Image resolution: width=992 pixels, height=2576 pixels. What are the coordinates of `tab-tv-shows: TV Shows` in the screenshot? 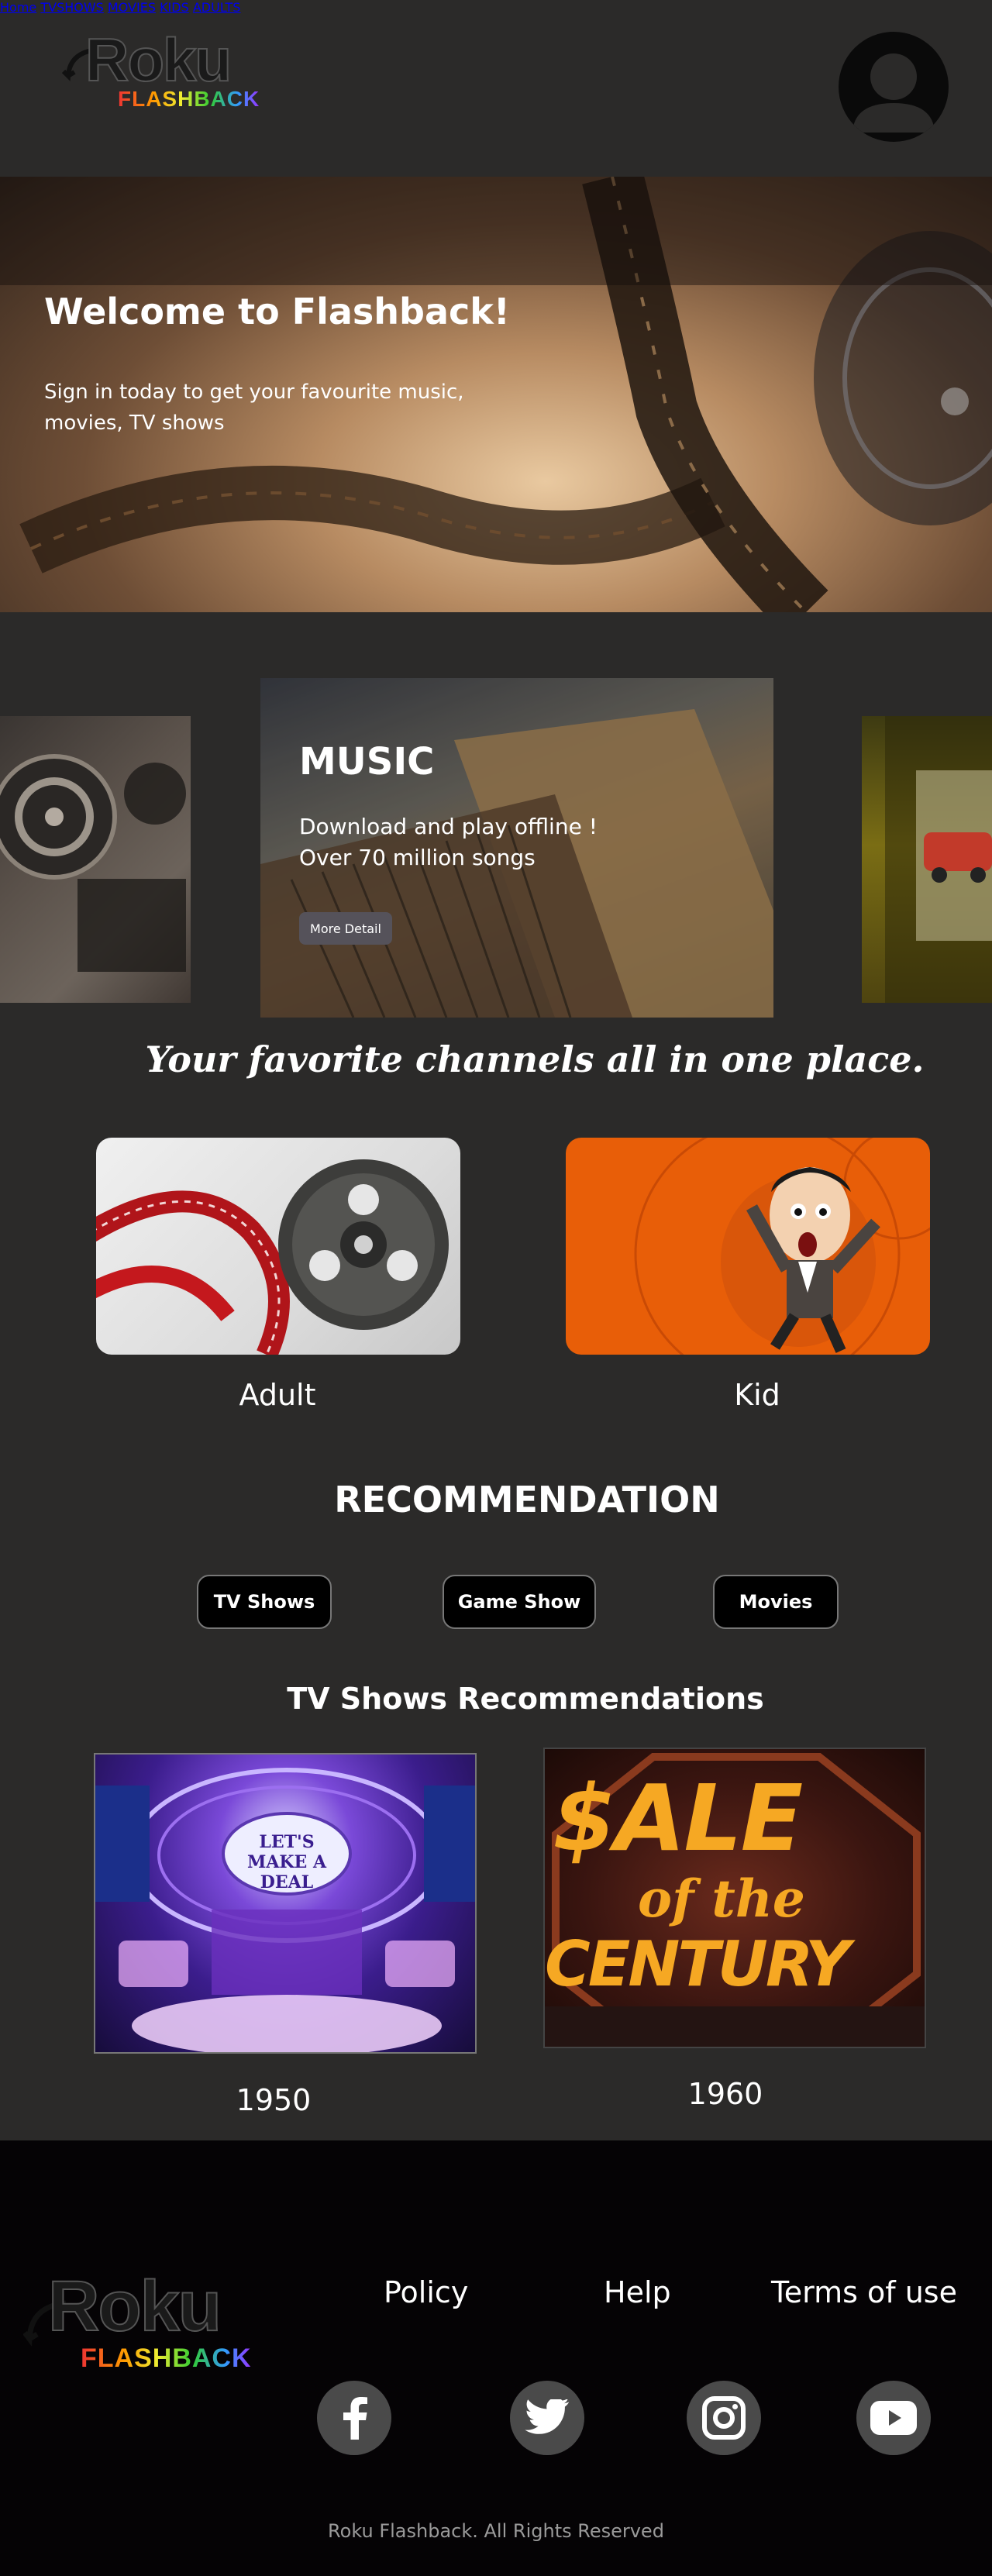 It's located at (264, 1602).